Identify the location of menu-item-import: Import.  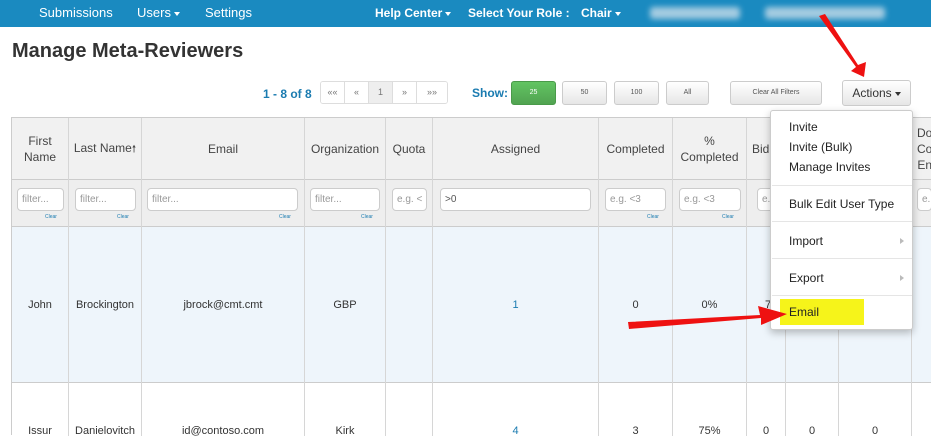
(806, 241).